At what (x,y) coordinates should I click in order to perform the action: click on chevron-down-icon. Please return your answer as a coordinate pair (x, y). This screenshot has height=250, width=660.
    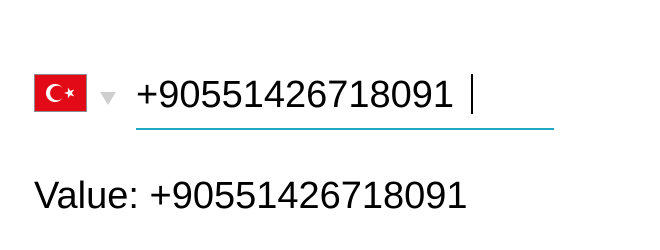
    Looking at the image, I should click on (108, 98).